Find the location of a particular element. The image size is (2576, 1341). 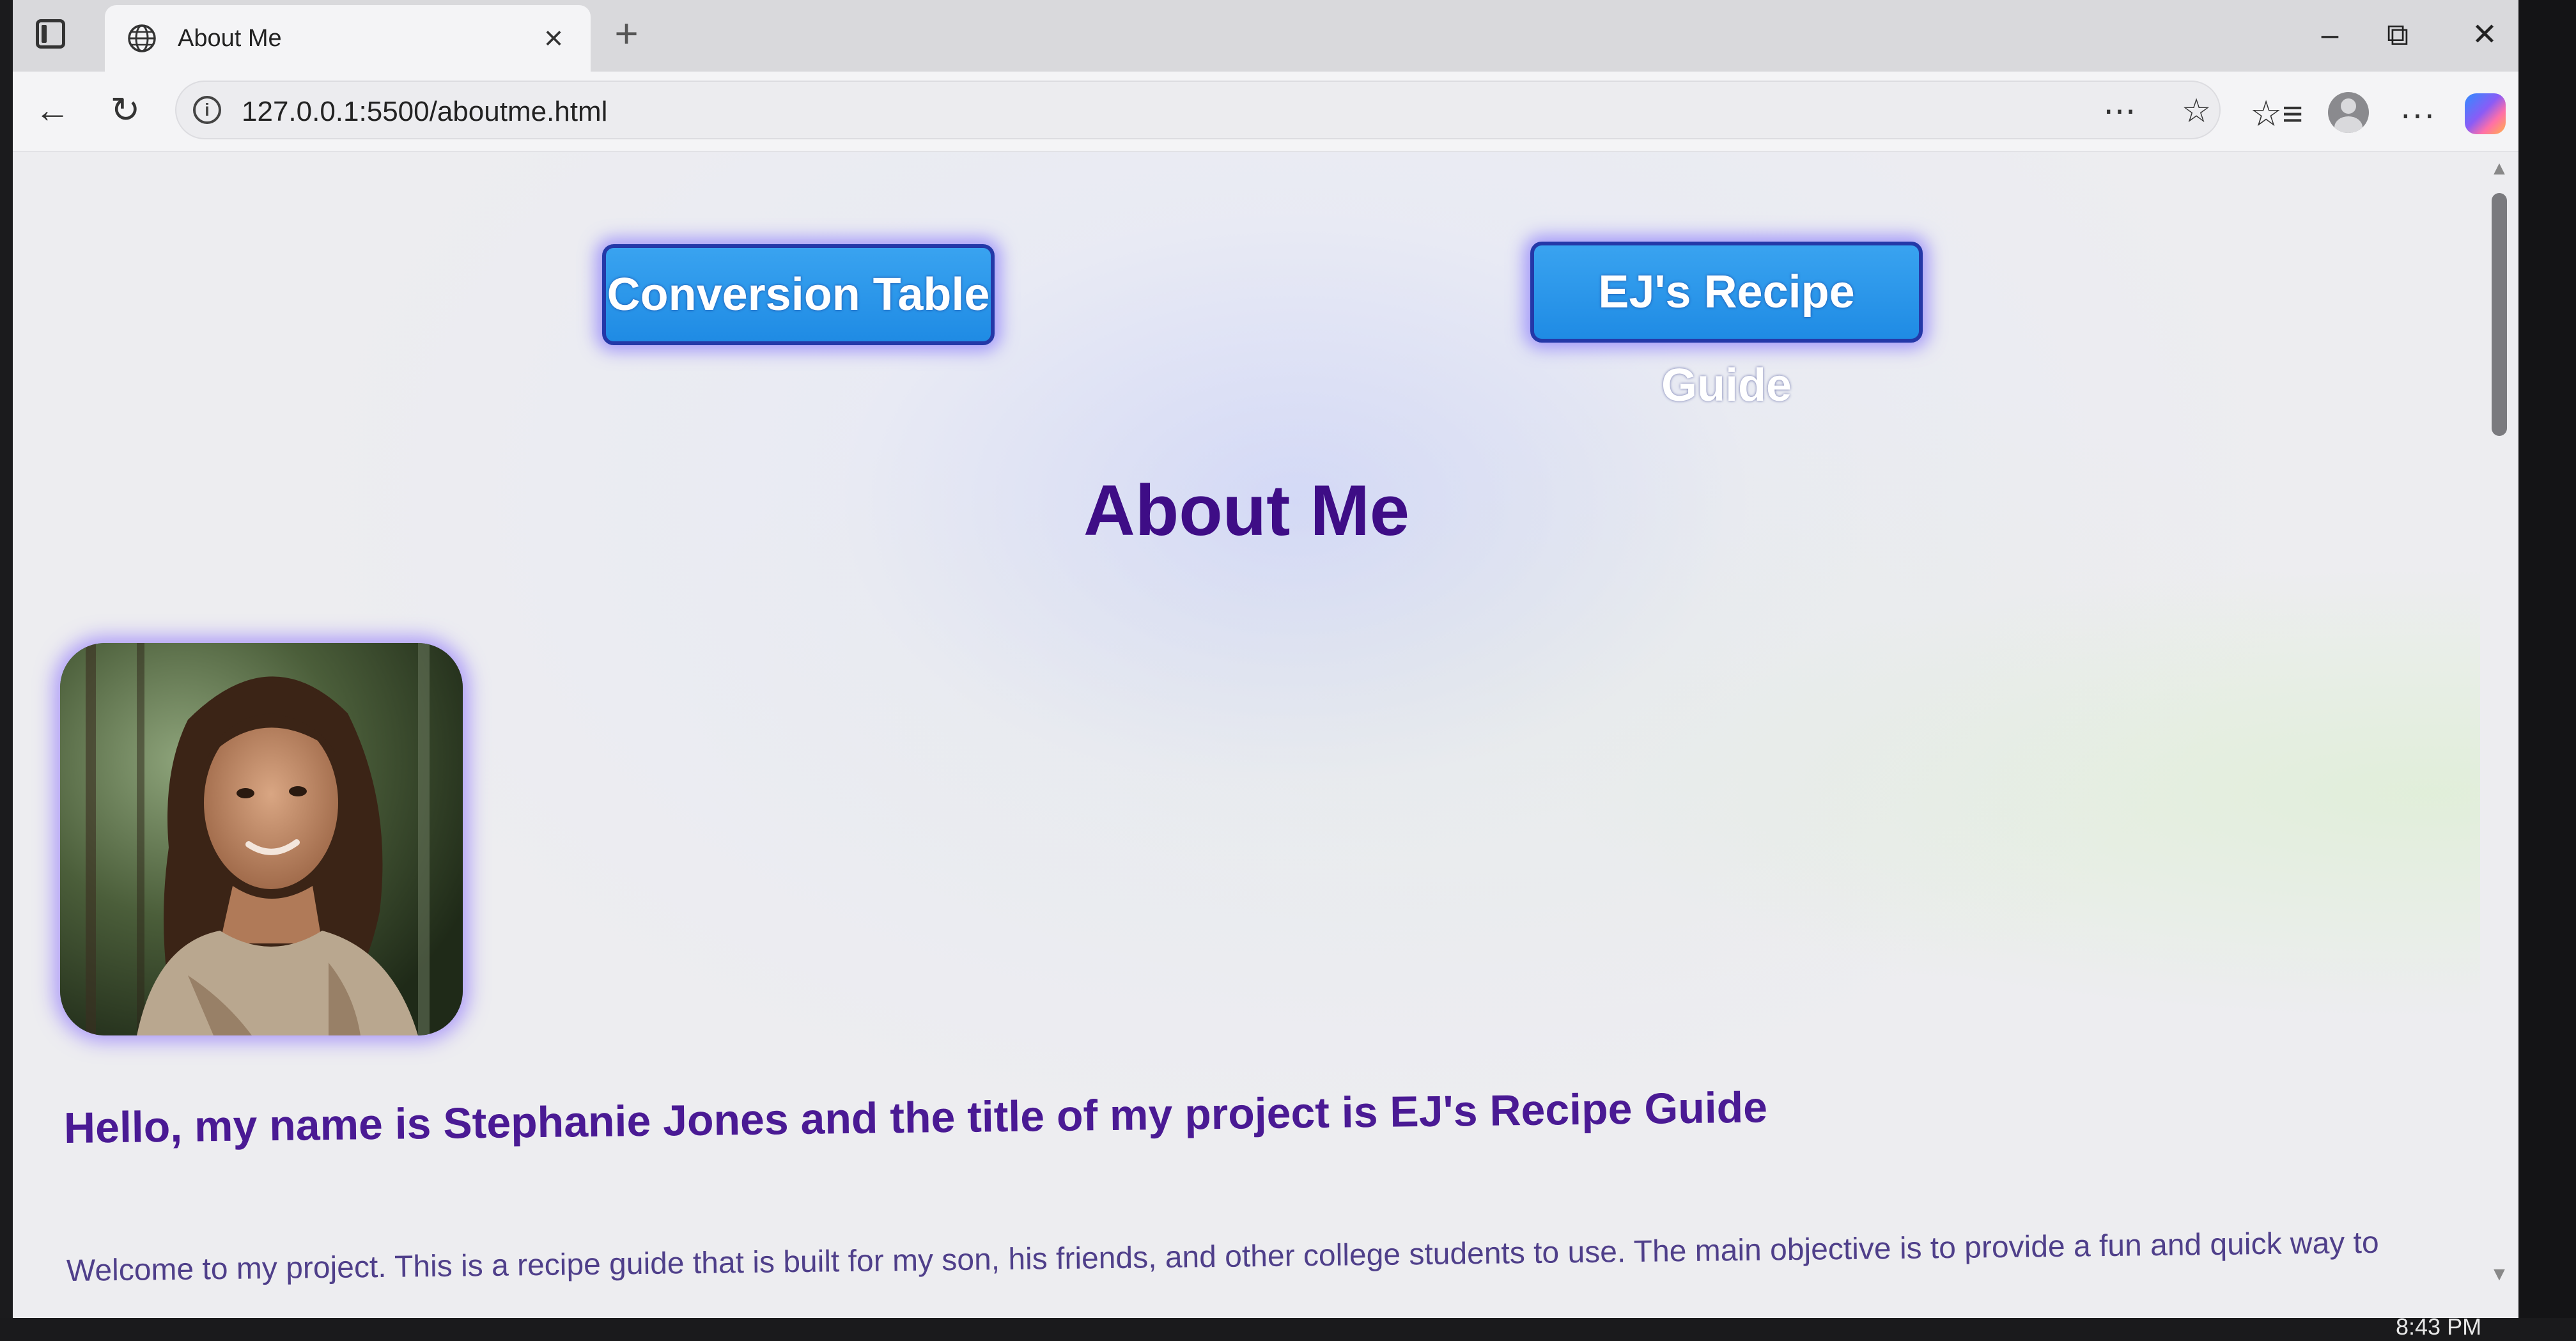

taskbar is located at coordinates (1288, 1329).